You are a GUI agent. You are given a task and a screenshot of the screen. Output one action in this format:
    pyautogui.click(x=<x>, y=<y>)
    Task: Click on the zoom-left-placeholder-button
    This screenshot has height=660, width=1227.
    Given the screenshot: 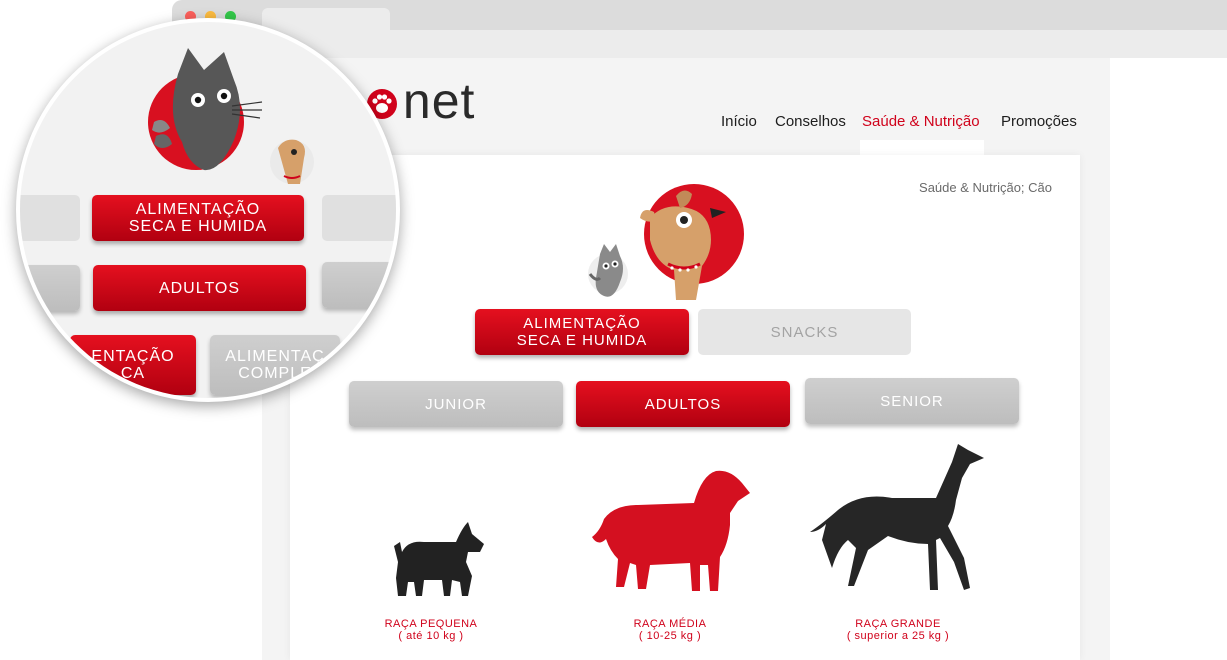 What is the action you would take?
    pyautogui.click(x=50, y=218)
    